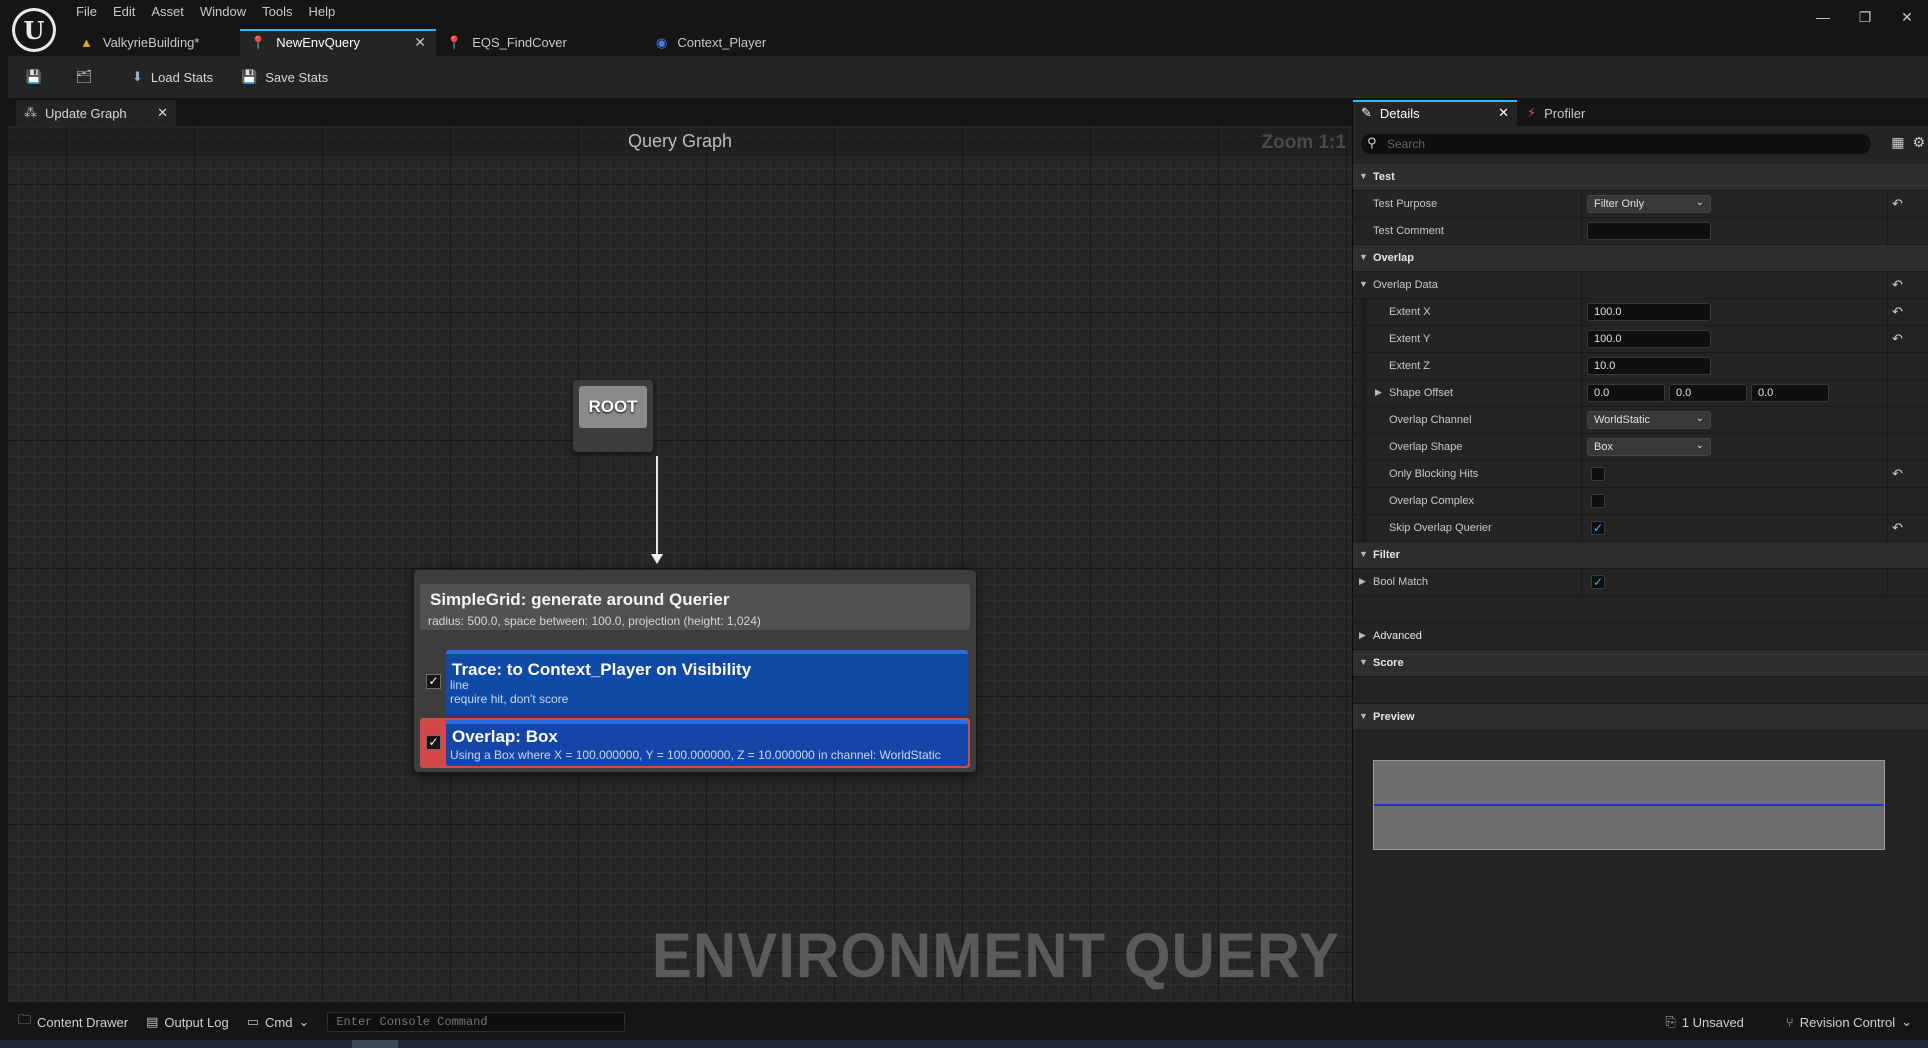  What do you see at coordinates (4, 530) in the screenshot?
I see `left-edge` at bounding box center [4, 530].